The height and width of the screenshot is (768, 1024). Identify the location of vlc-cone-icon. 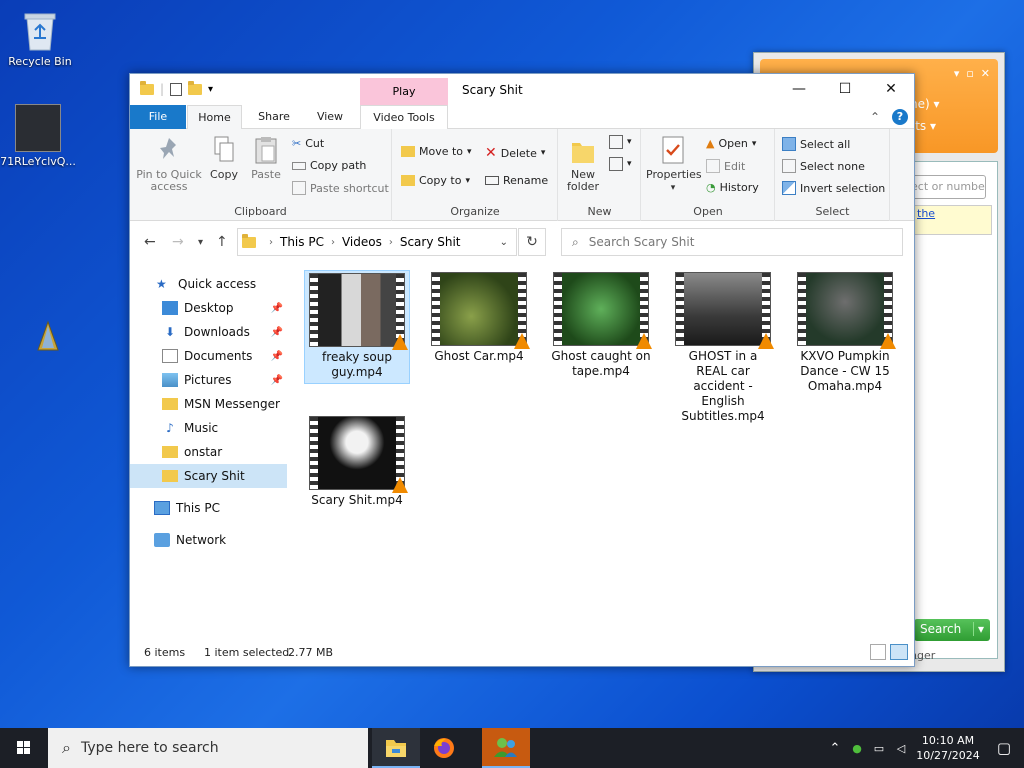
(522, 341).